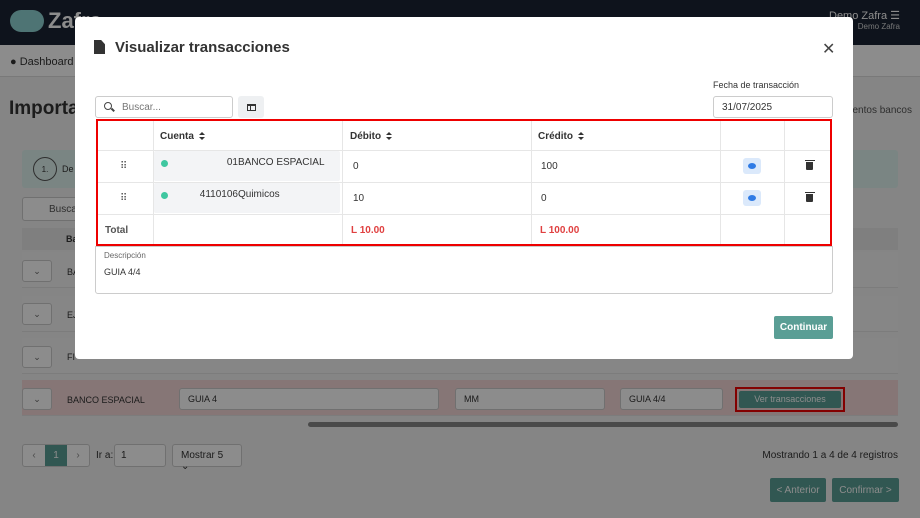 The width and height of the screenshot is (920, 518). What do you see at coordinates (117, 230) in the screenshot?
I see `total-label: Total` at bounding box center [117, 230].